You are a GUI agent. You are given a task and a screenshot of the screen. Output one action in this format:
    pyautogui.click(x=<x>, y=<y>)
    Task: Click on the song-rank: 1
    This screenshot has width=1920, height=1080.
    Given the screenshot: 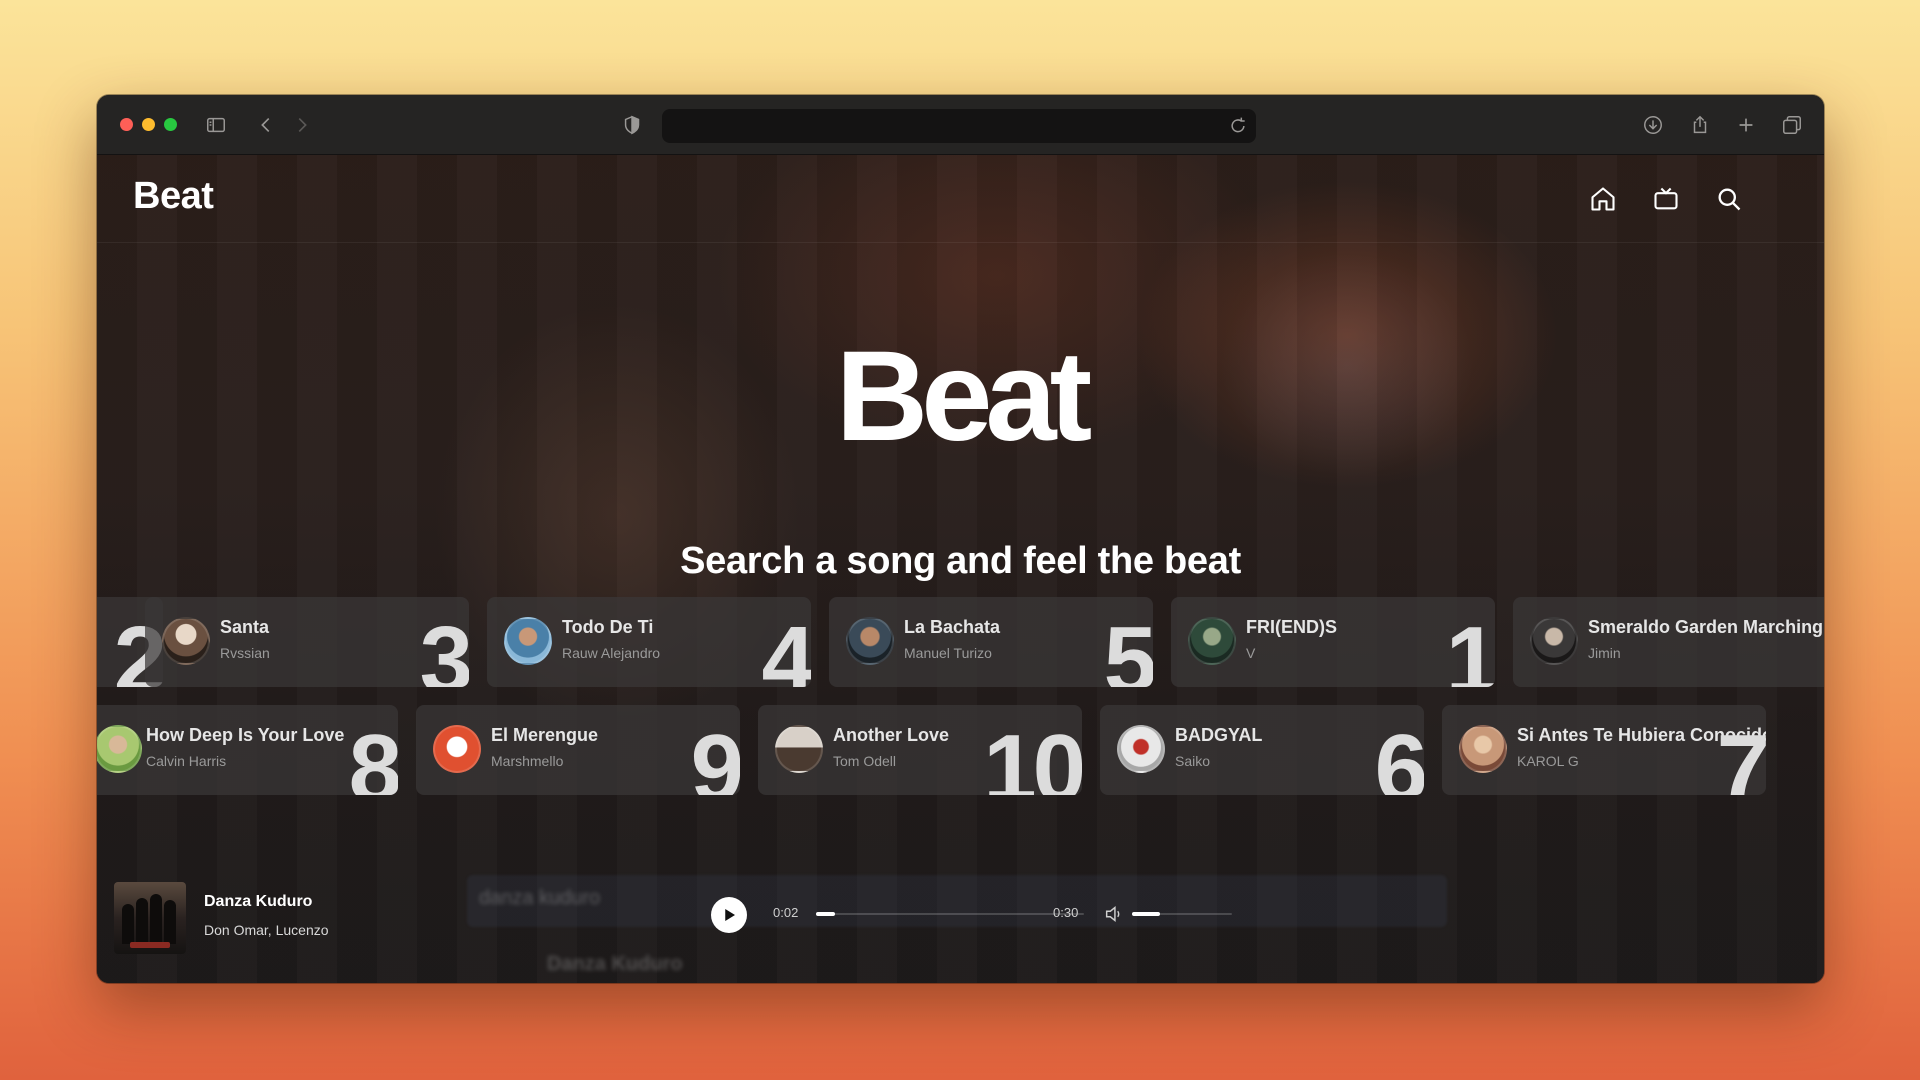 What is the action you would take?
    pyautogui.click(x=1470, y=647)
    